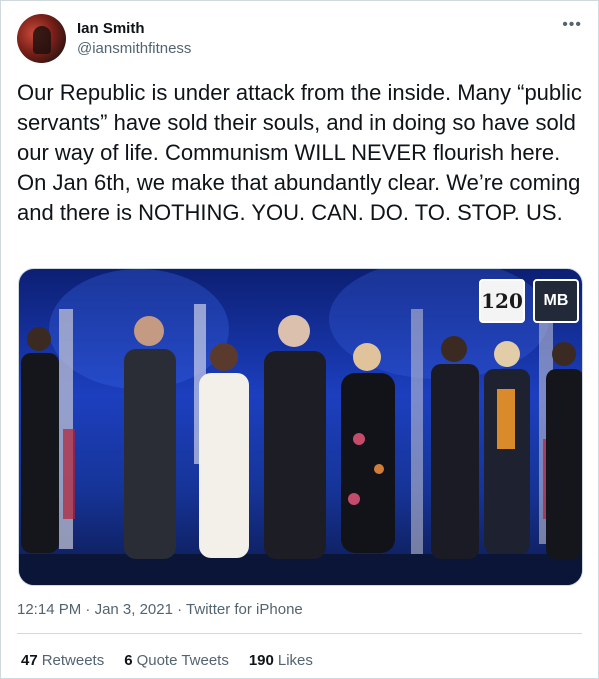 This screenshot has width=599, height=679. What do you see at coordinates (244, 609) in the screenshot?
I see `tweet-source: Twitter for iPhone` at bounding box center [244, 609].